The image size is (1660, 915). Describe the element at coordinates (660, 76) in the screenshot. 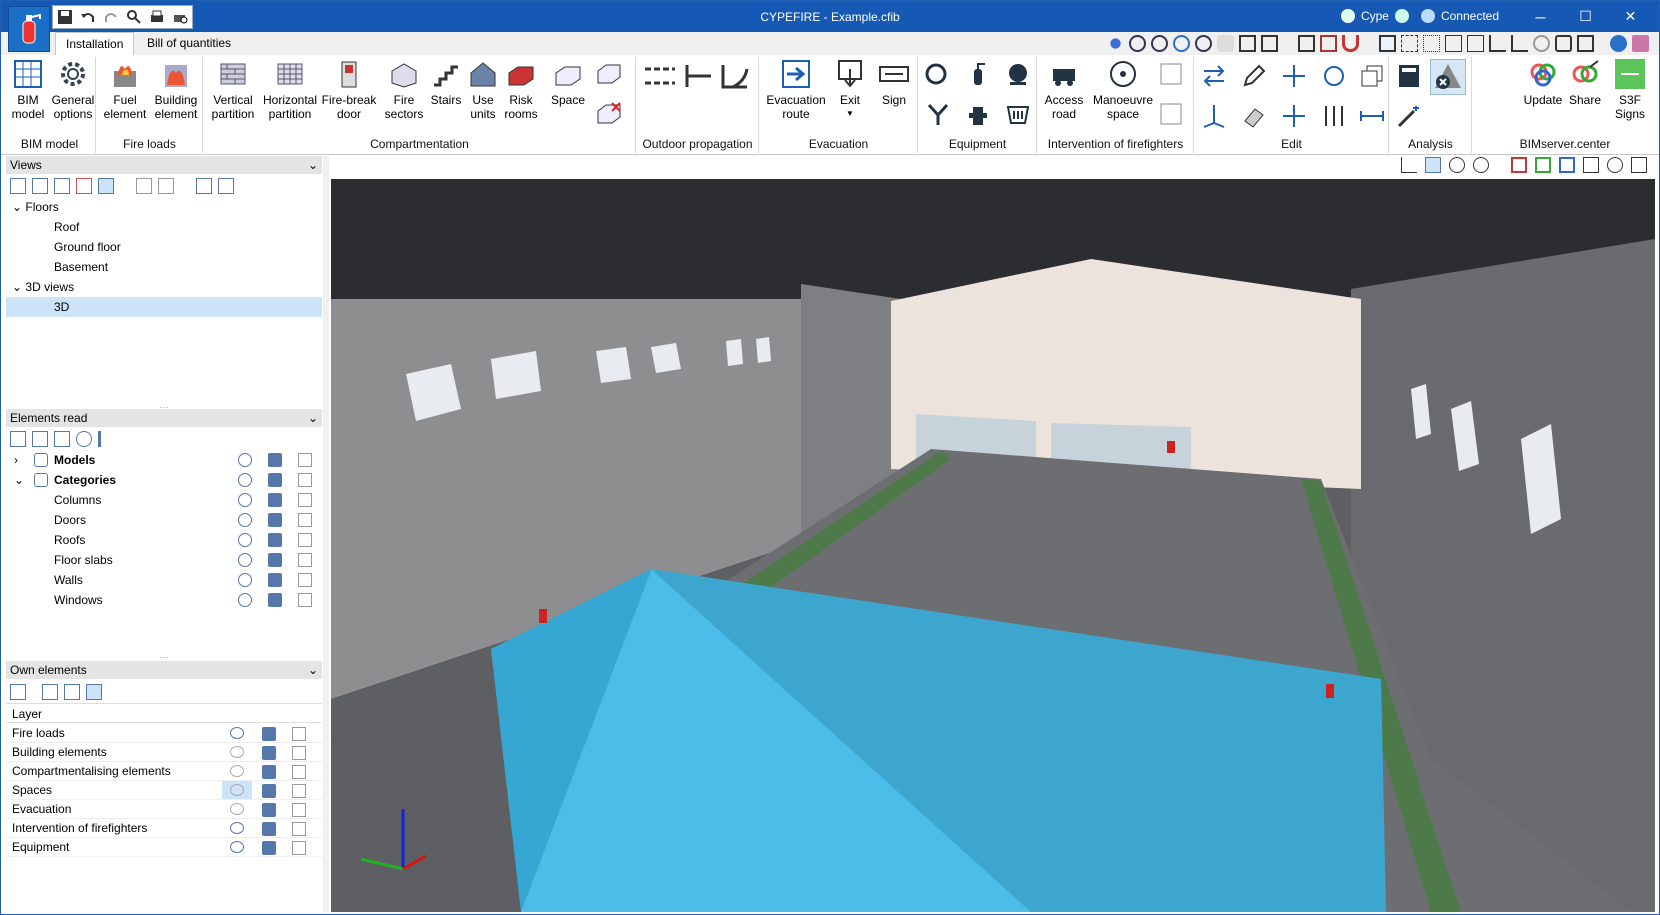

I see `facade-propagation-icon` at that location.